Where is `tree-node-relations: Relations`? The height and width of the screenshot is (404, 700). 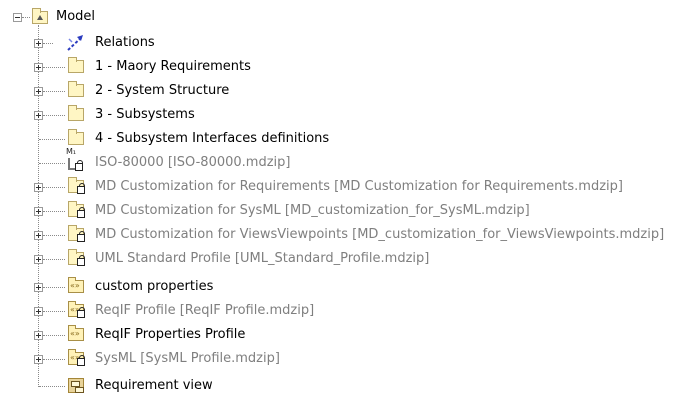
tree-node-relations: Relations is located at coordinates (350, 43).